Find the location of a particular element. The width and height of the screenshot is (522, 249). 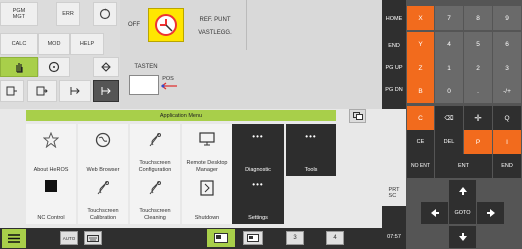

ce-key: CE is located at coordinates (420, 142).